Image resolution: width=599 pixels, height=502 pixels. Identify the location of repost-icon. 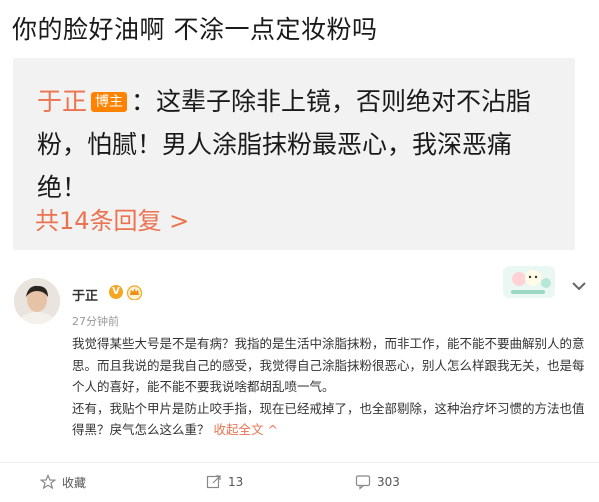
(213, 482).